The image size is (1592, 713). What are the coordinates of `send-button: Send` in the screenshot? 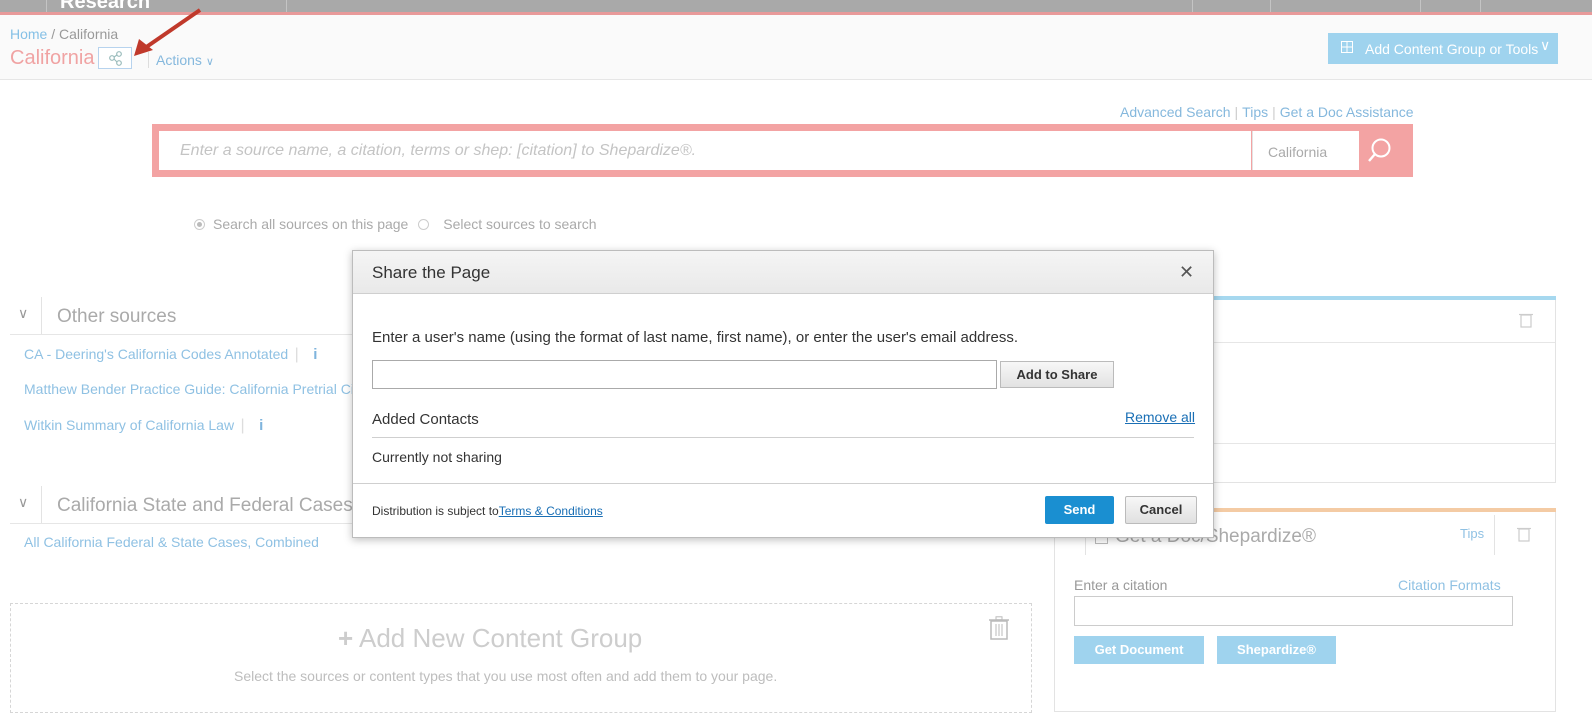 It's located at (1079, 510).